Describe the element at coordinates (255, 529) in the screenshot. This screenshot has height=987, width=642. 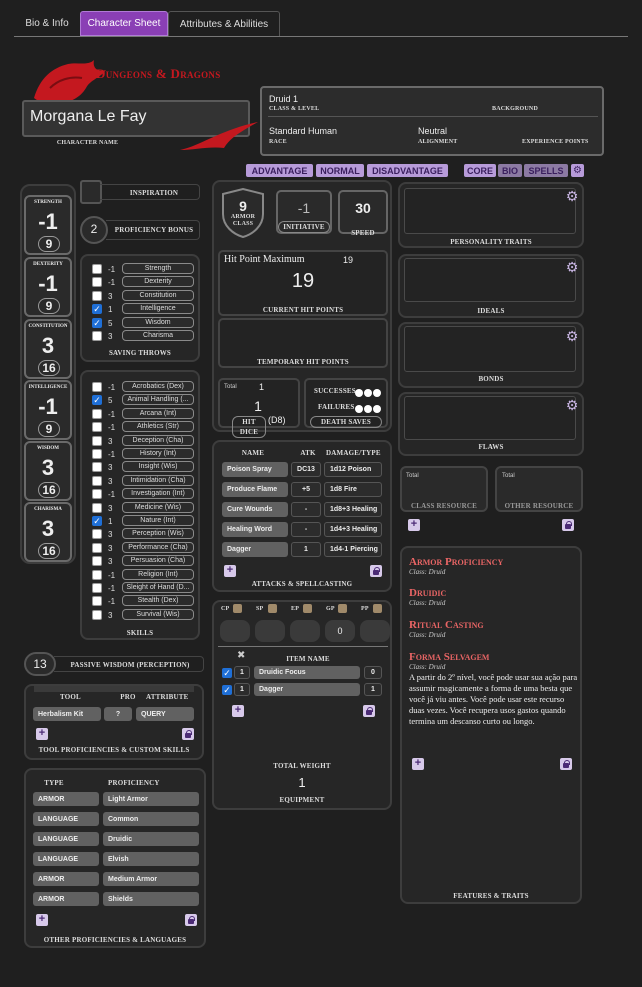
I see `attack-name: Healing Word` at that location.